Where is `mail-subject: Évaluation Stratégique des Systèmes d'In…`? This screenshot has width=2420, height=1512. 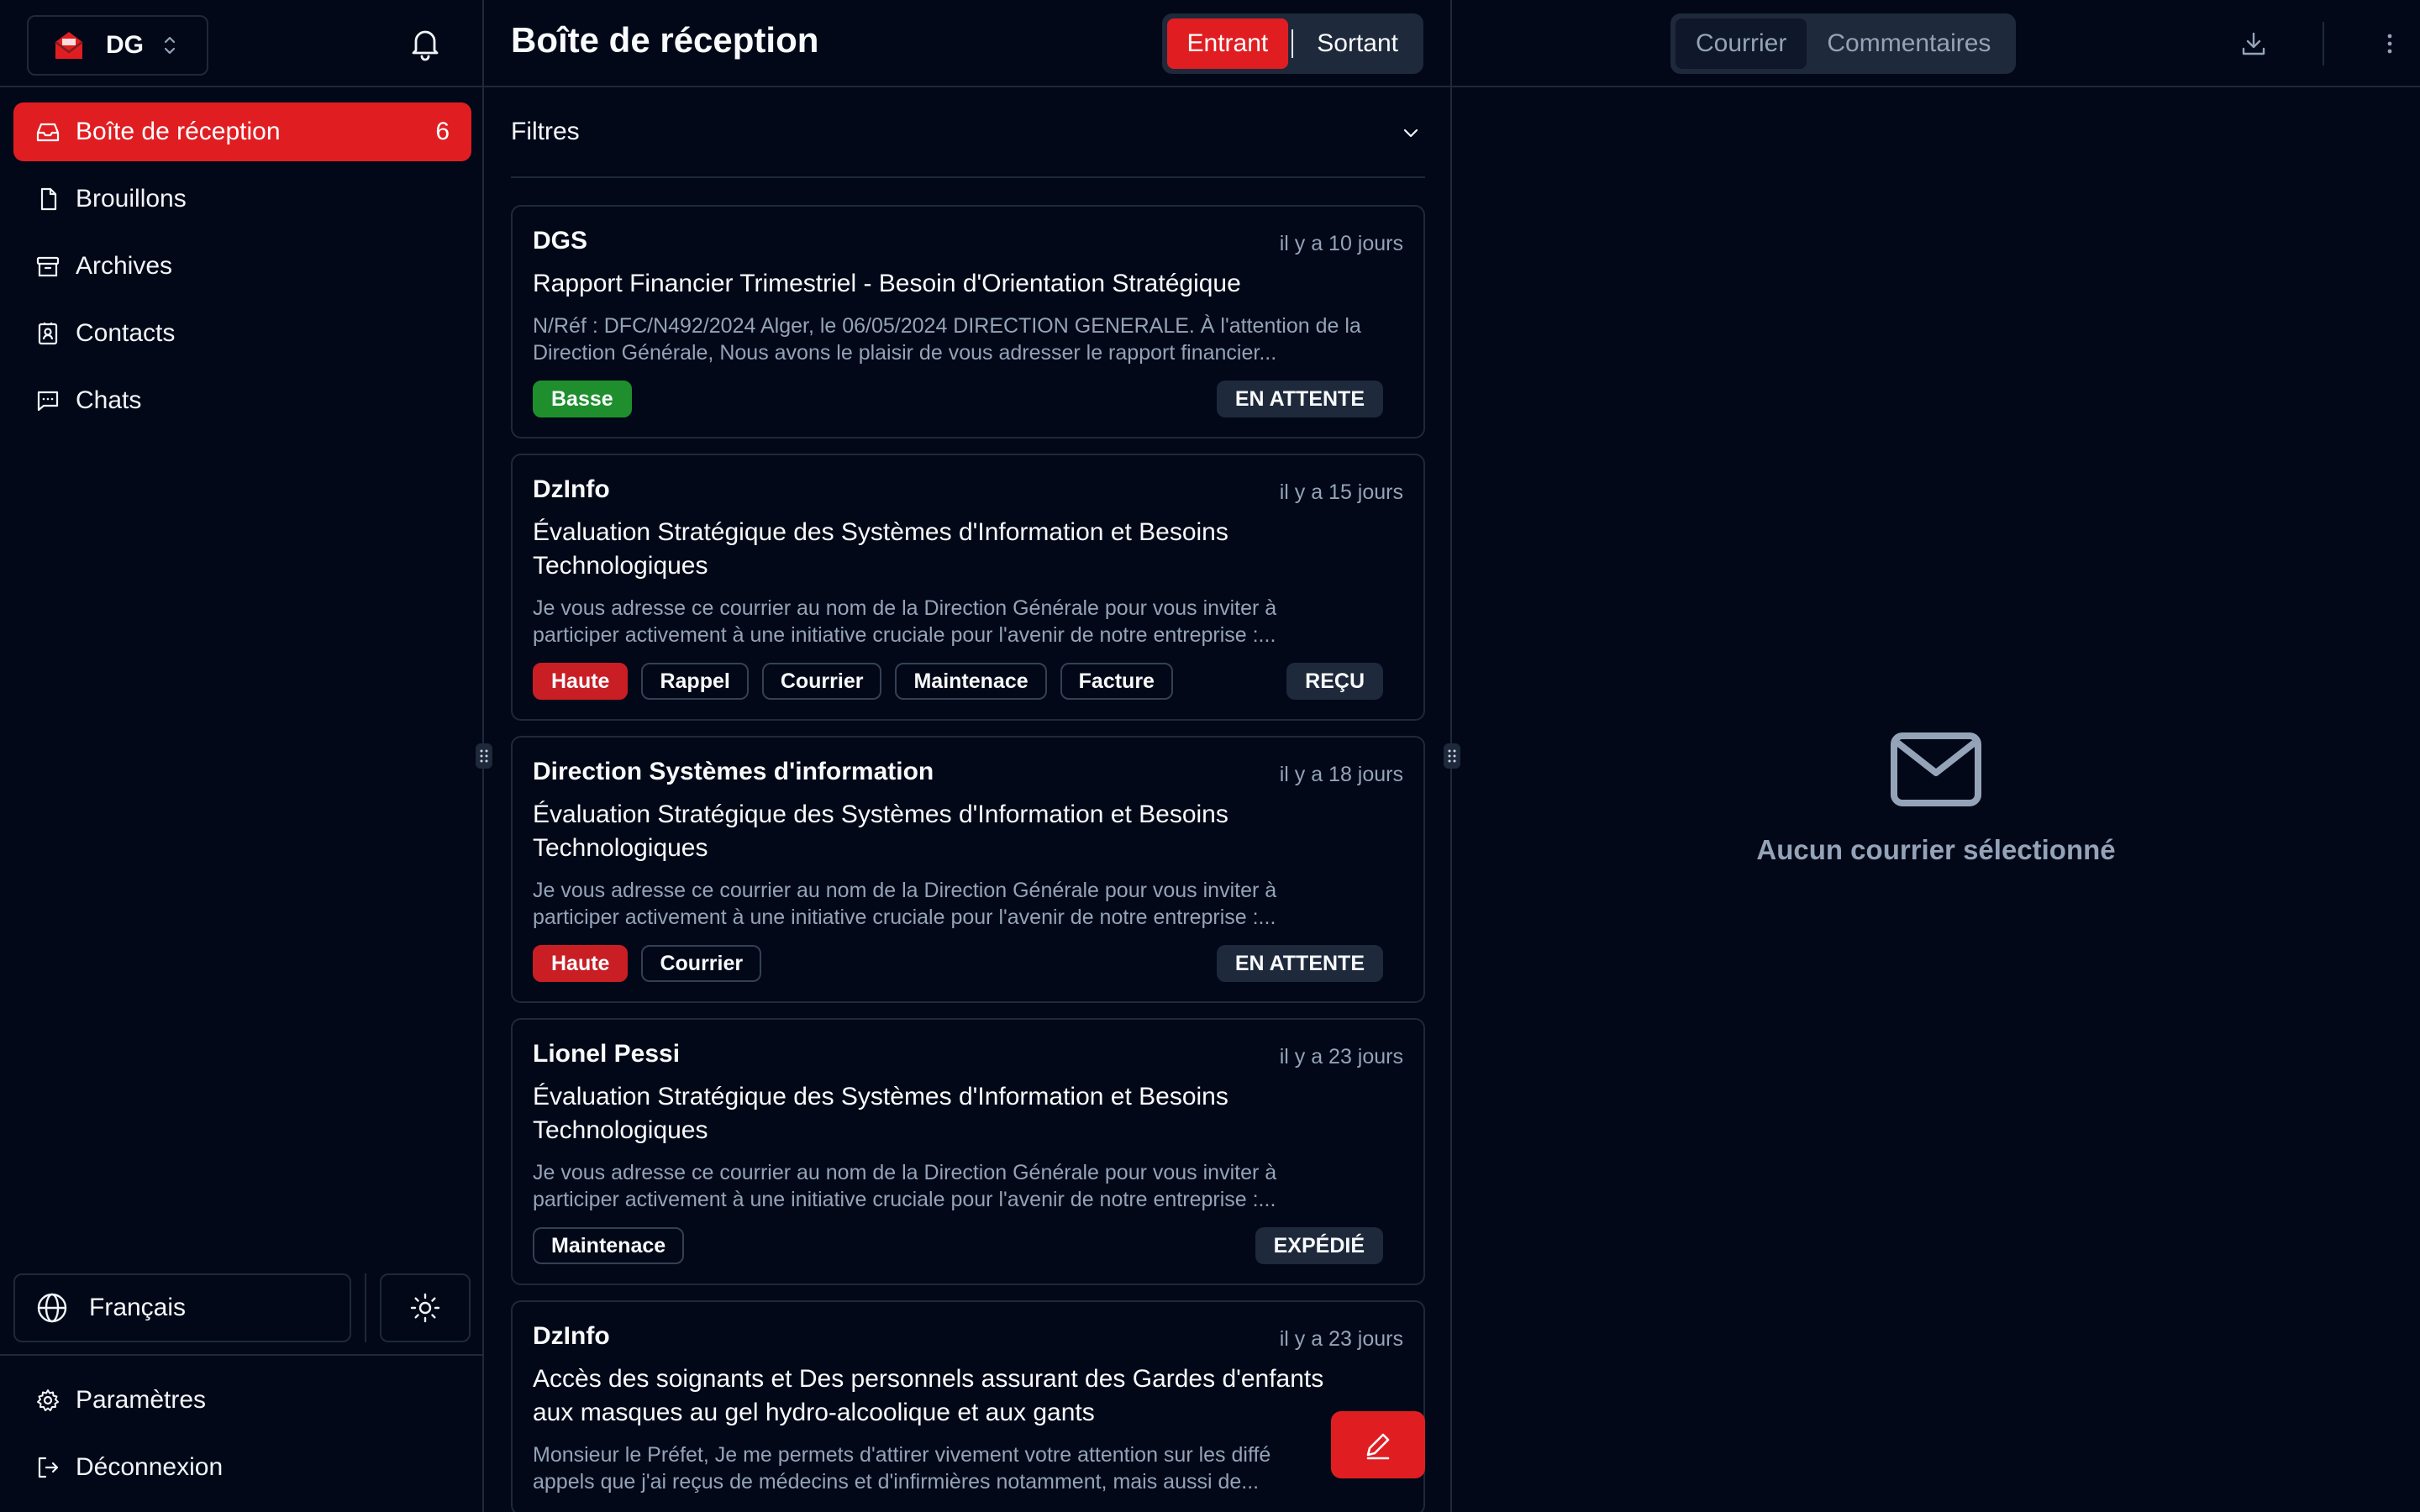
mail-subject: Évaluation Stratégique des Systèmes d'In… is located at coordinates (968, 1113).